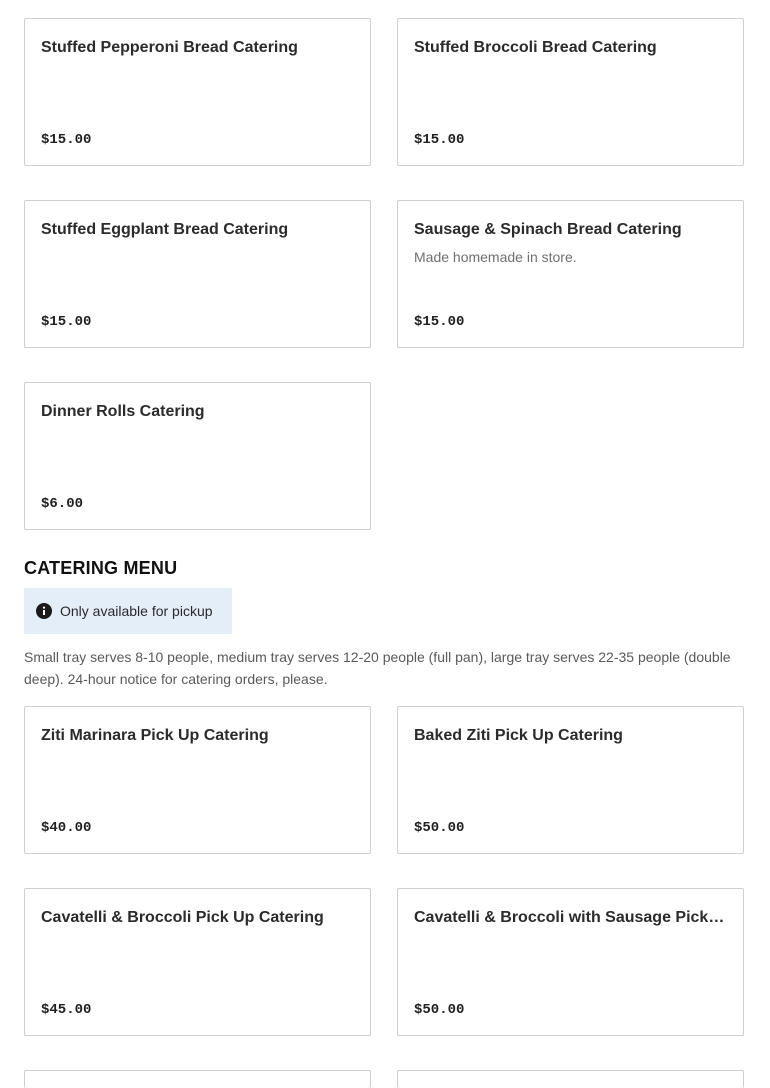  What do you see at coordinates (197, 780) in the screenshot?
I see `menu-item-card: Ziti Marinara Pick Up Catering $40.00` at bounding box center [197, 780].